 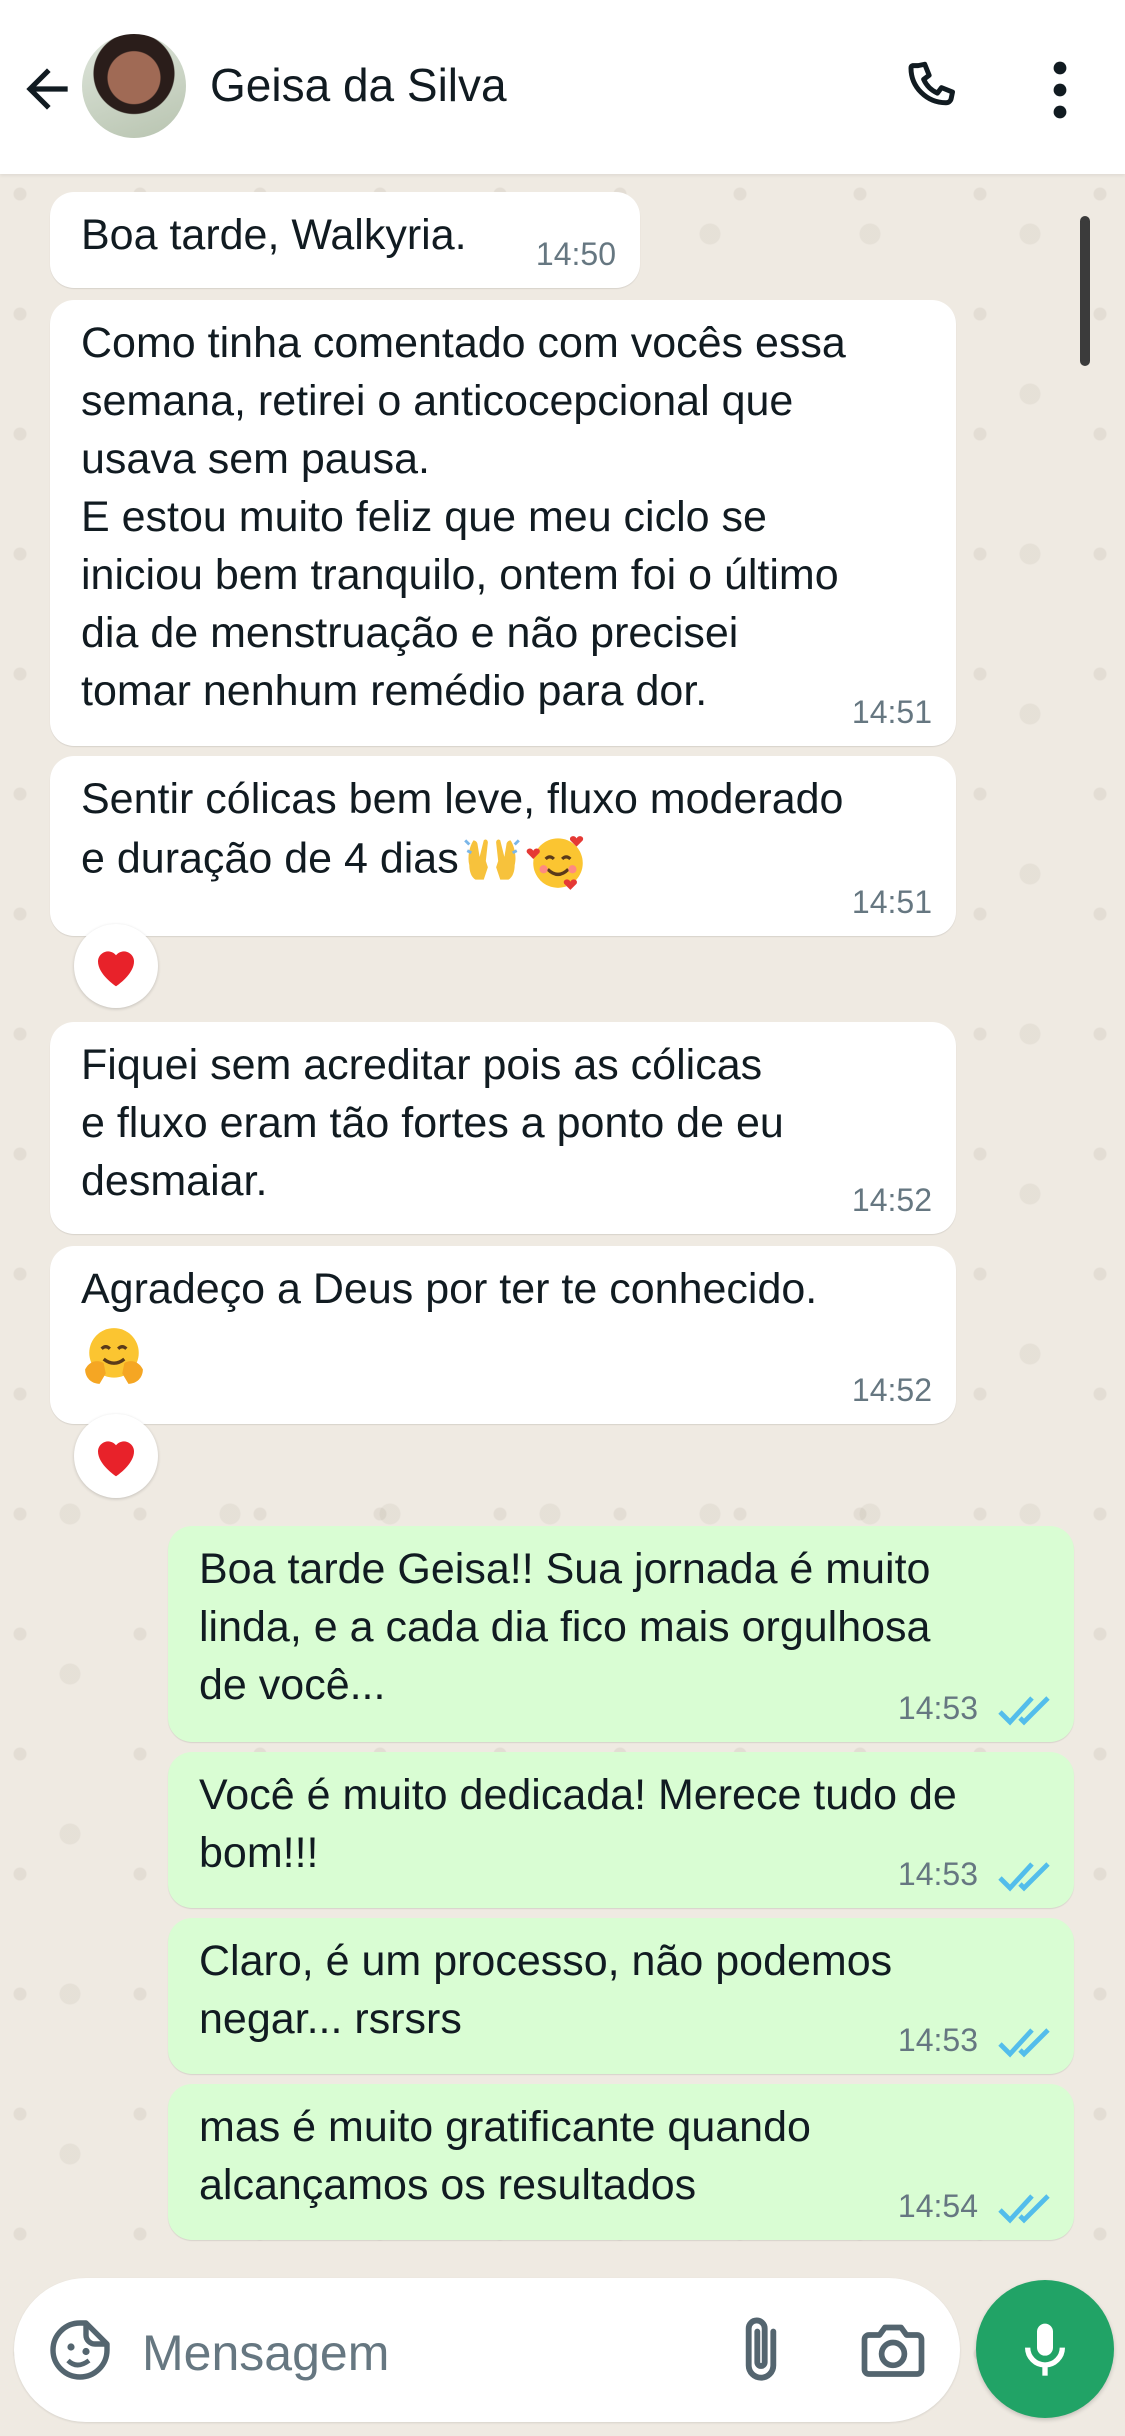 I want to click on voice-message-button, so click(x=1045, y=2349).